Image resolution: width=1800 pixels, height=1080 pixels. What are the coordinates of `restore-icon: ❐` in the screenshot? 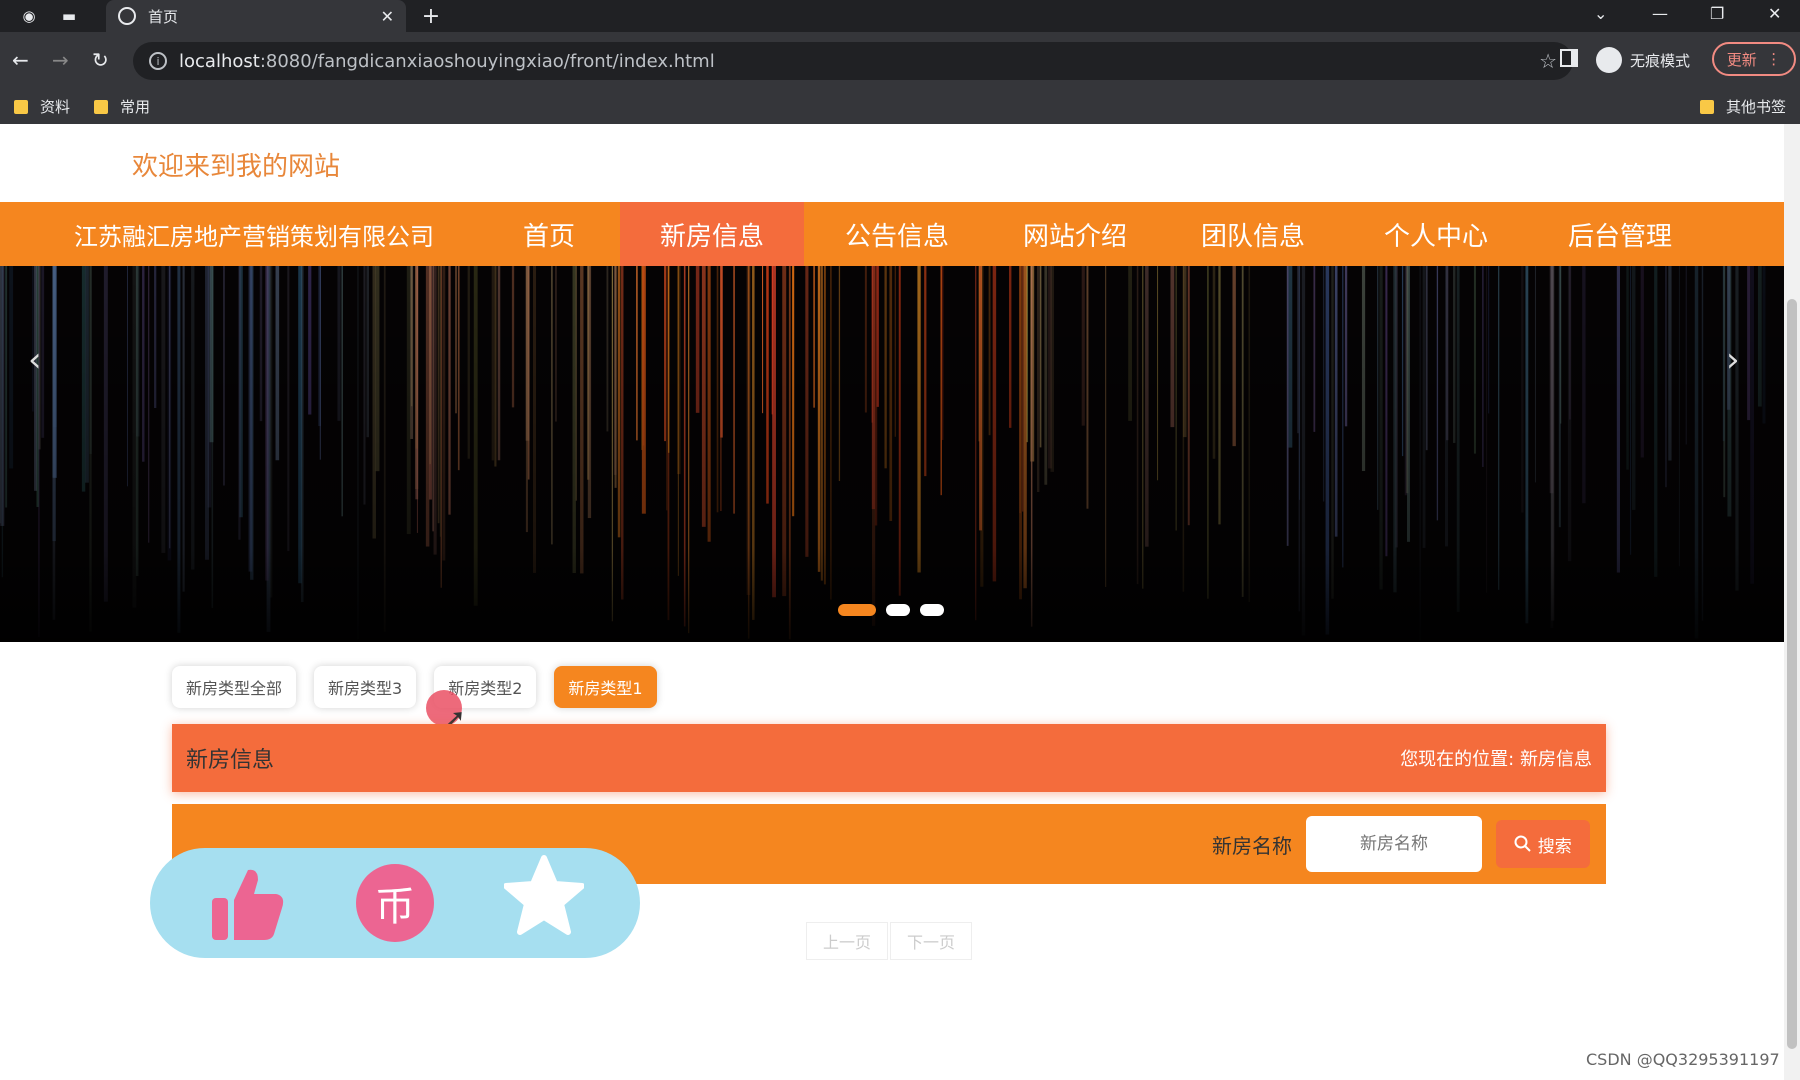 It's located at (1717, 13).